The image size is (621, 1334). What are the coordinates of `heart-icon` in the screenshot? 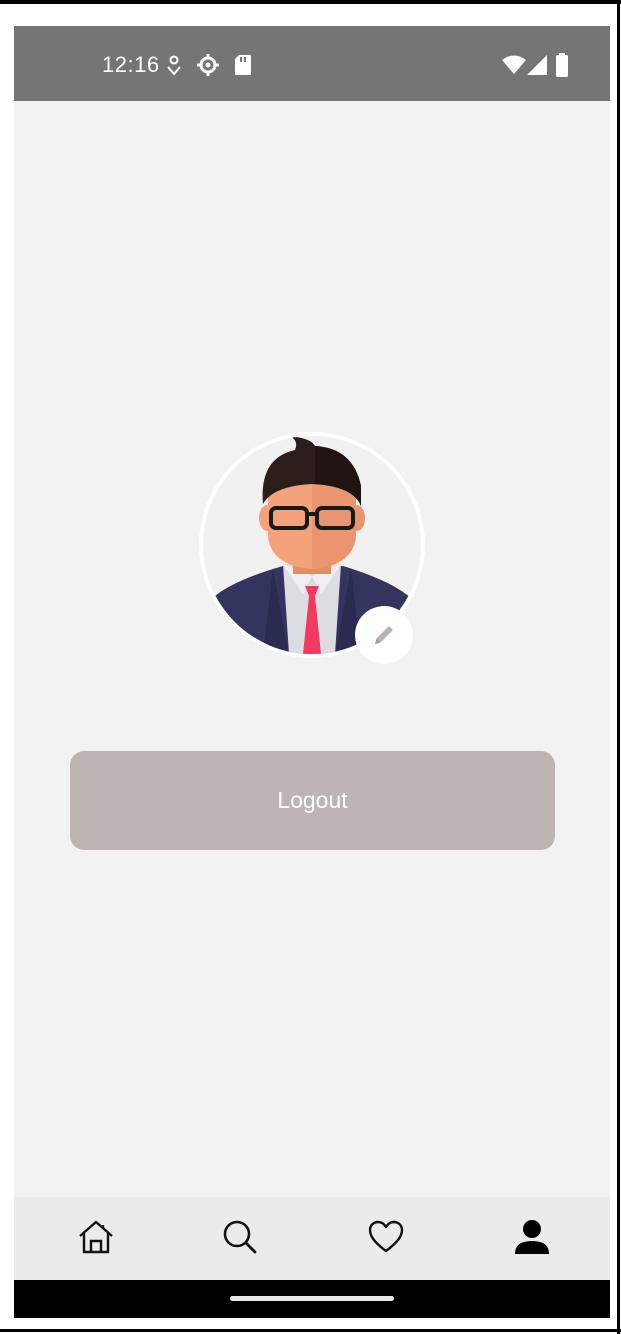 It's located at (386, 1239).